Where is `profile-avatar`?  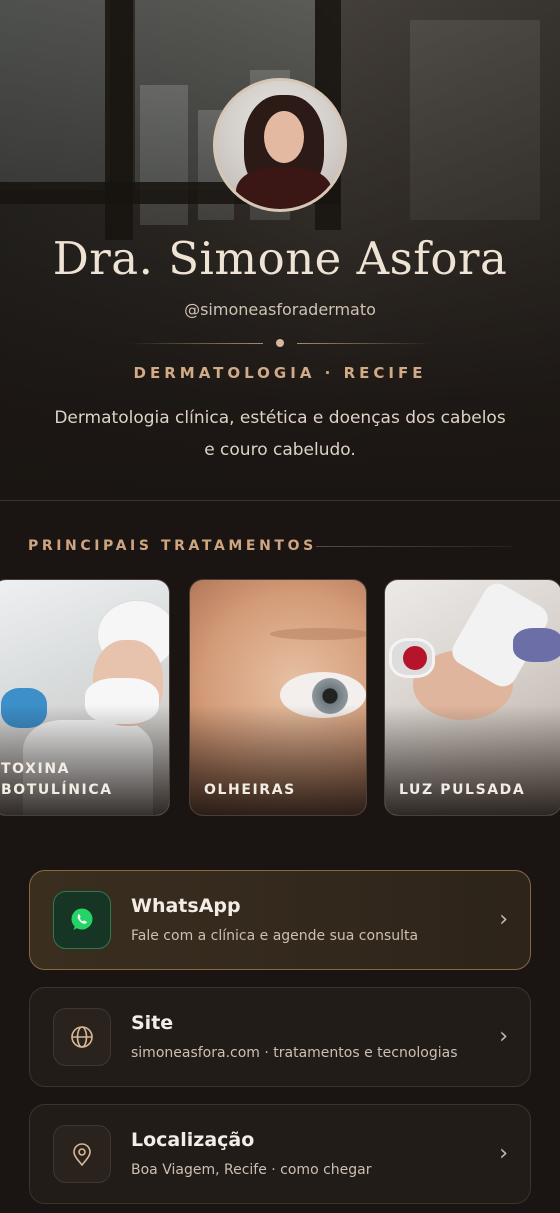
profile-avatar is located at coordinates (280, 145).